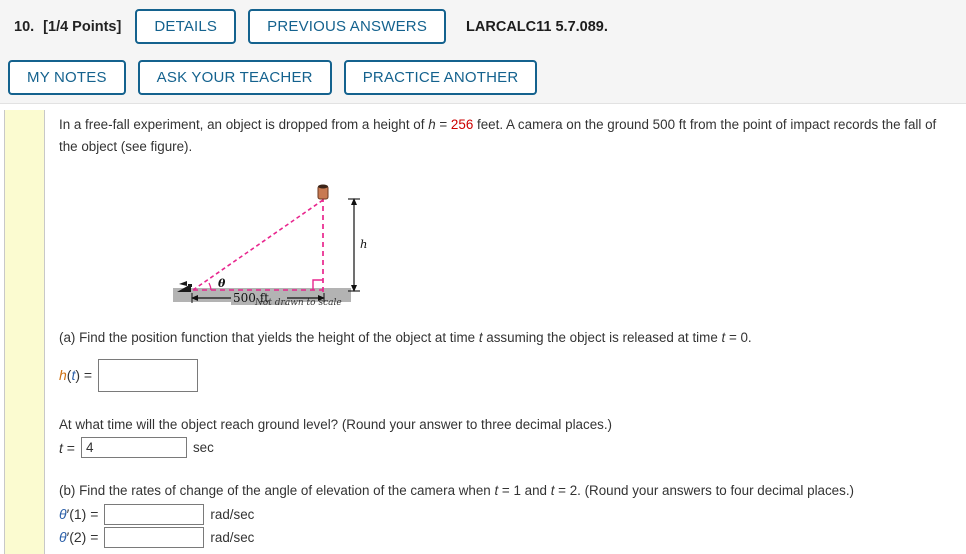  I want to click on part-b-unit-2: rad/sec, so click(232, 537).